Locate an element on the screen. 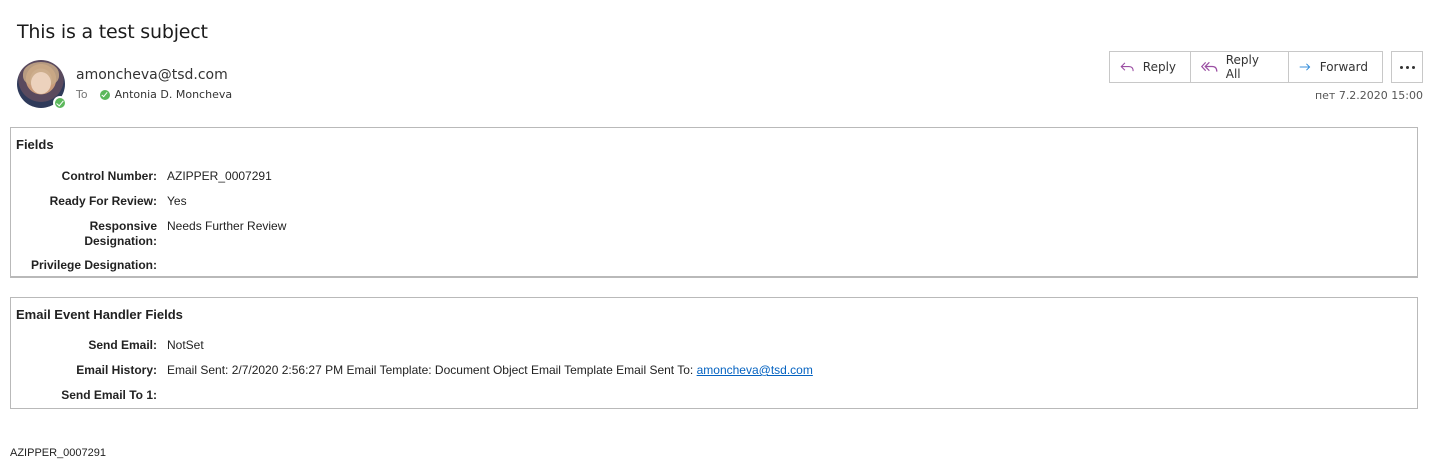 The height and width of the screenshot is (468, 1435). recipient-presence-icon is located at coordinates (104, 94).